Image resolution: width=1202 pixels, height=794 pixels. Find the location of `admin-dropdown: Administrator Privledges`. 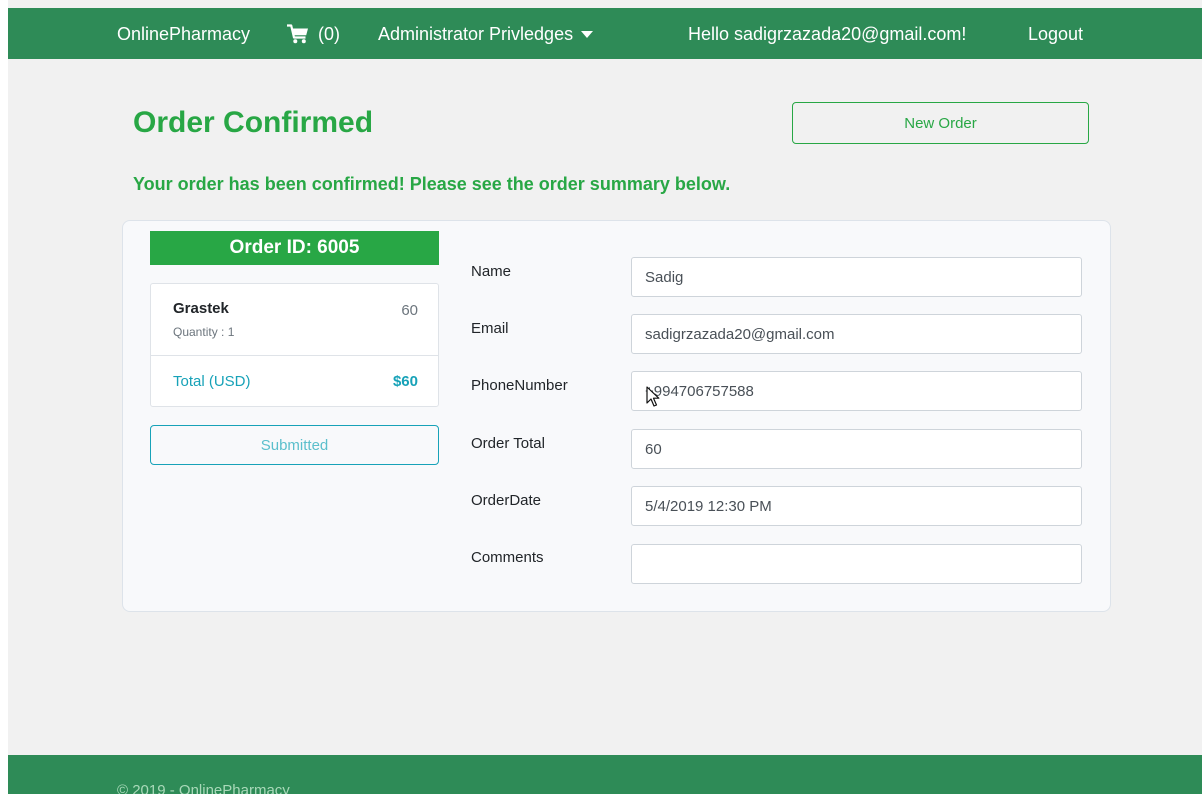

admin-dropdown: Administrator Privledges is located at coordinates (486, 34).